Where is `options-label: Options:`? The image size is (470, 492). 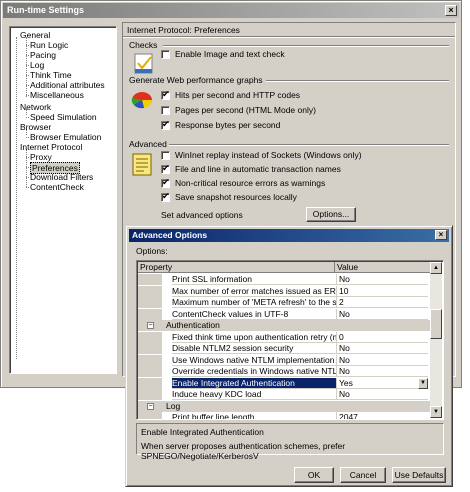 options-label: Options: is located at coordinates (152, 251).